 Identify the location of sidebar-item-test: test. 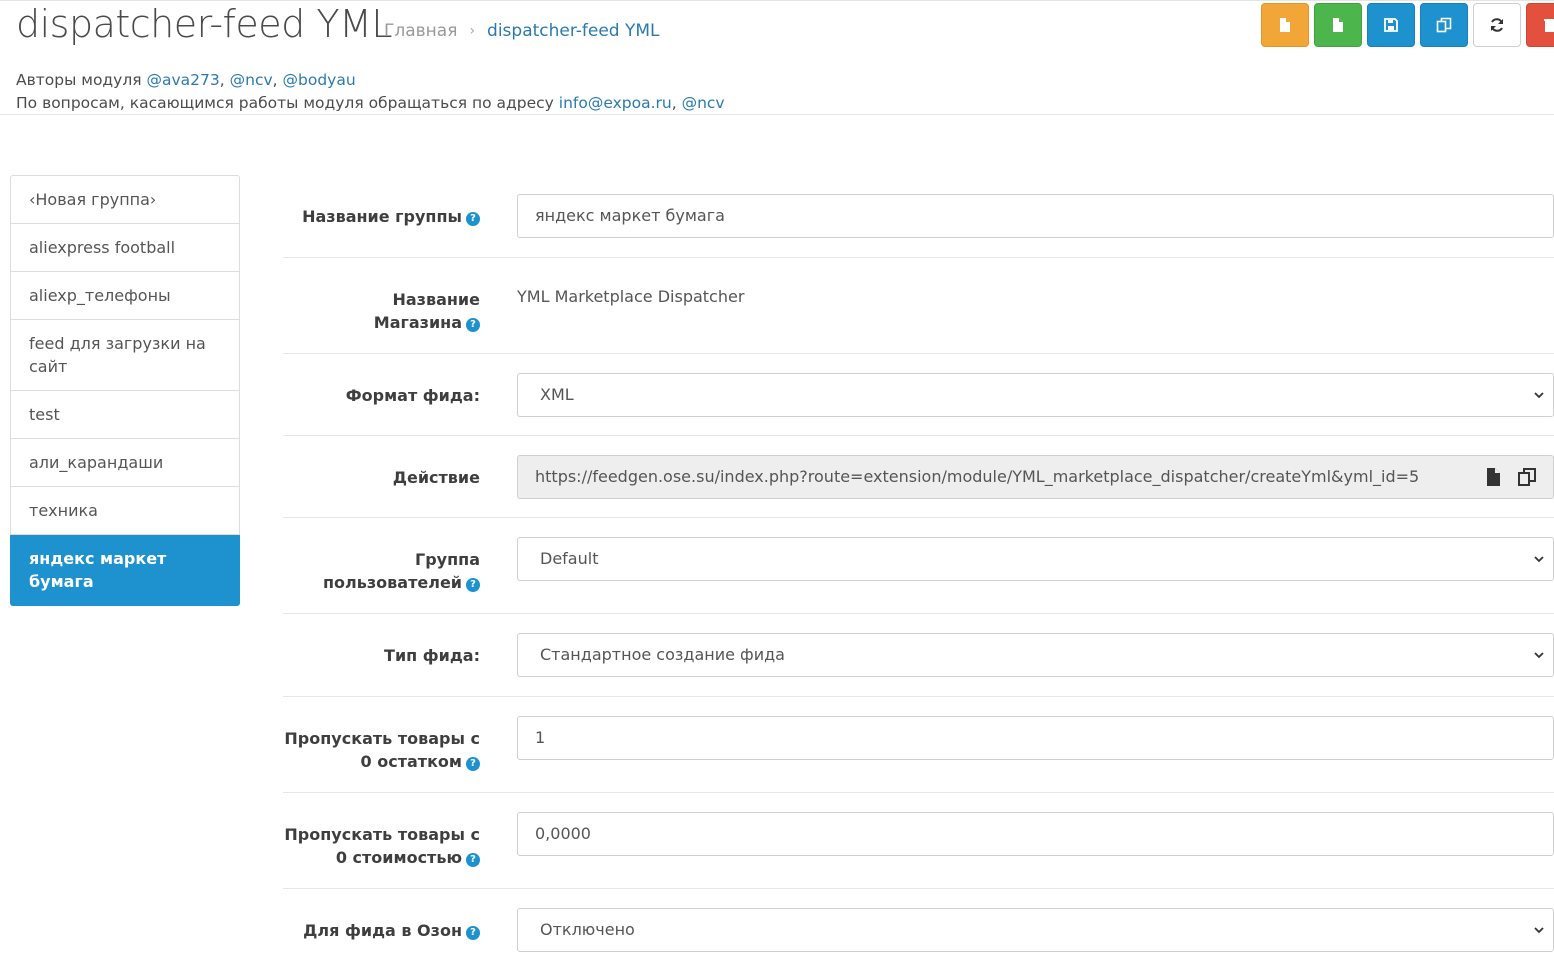
(125, 415).